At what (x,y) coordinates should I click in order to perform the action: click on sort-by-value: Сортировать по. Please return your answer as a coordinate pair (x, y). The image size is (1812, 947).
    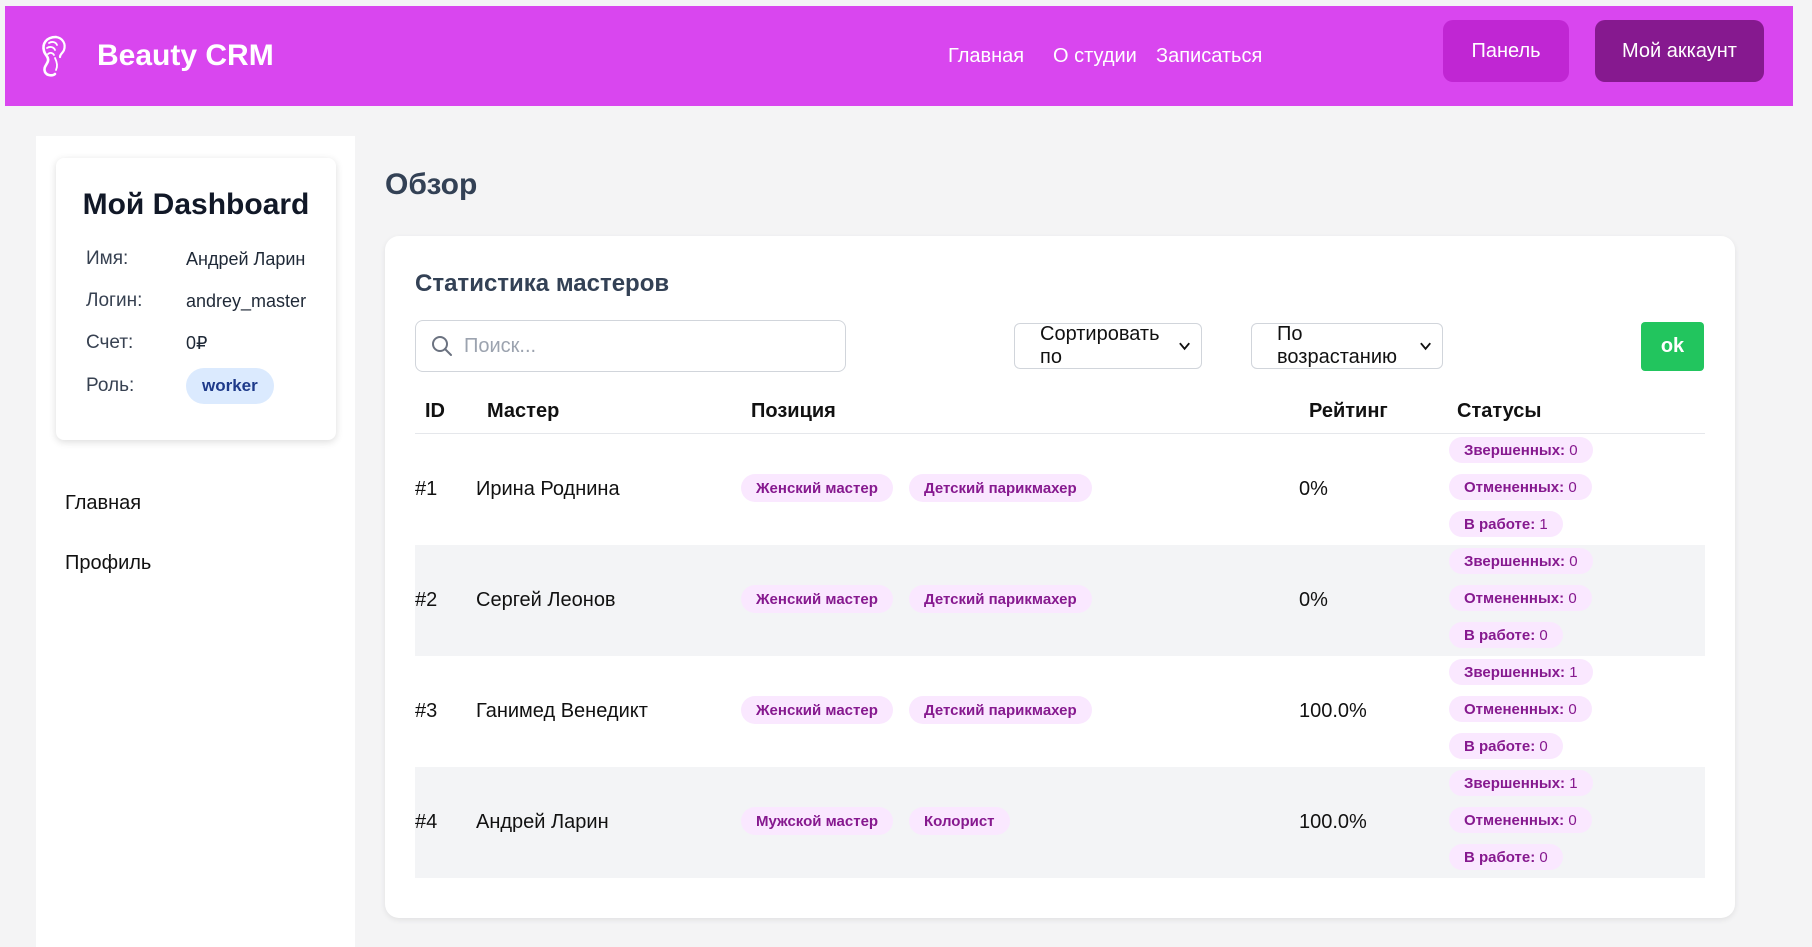
    Looking at the image, I should click on (1100, 345).